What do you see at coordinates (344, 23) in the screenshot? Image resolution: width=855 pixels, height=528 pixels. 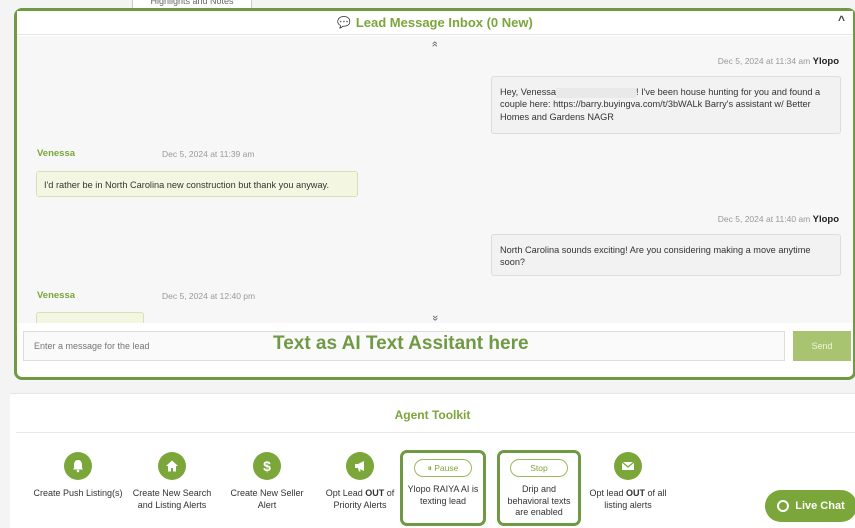 I see `chat-bubble-icon: 💬` at bounding box center [344, 23].